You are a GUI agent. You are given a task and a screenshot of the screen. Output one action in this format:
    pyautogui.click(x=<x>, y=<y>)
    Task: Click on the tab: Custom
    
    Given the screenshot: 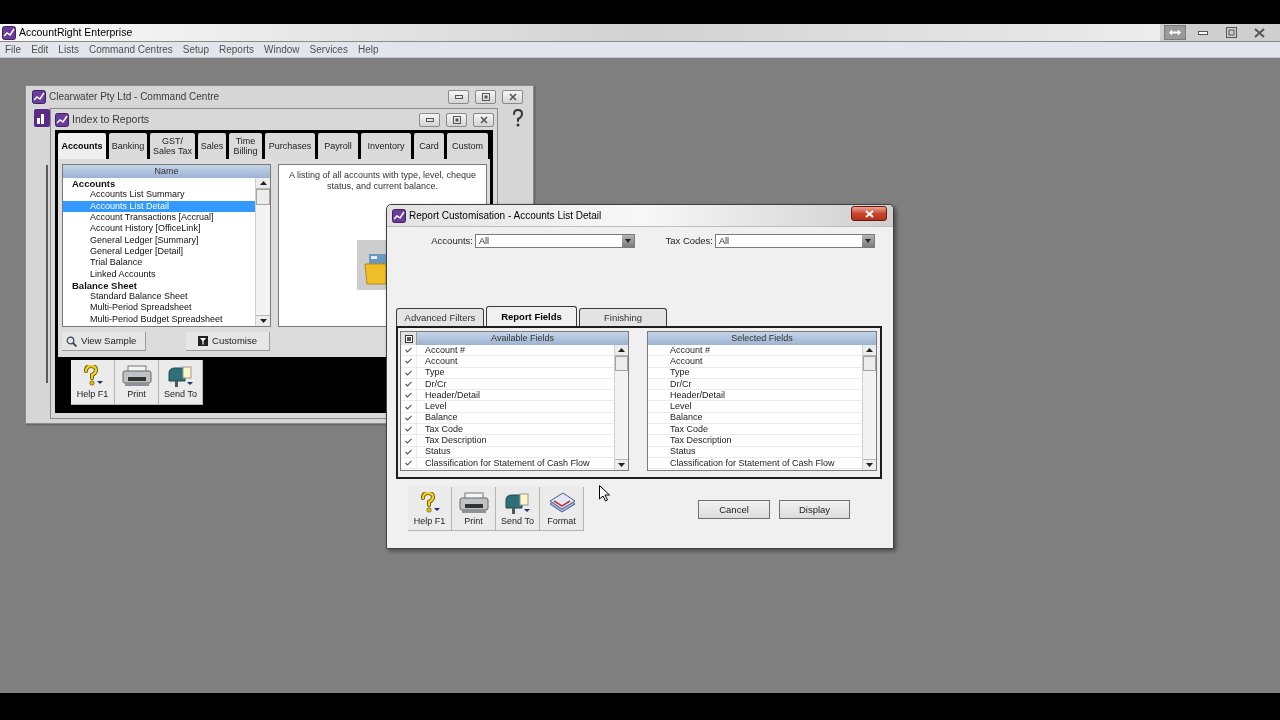 What is the action you would take?
    pyautogui.click(x=467, y=146)
    